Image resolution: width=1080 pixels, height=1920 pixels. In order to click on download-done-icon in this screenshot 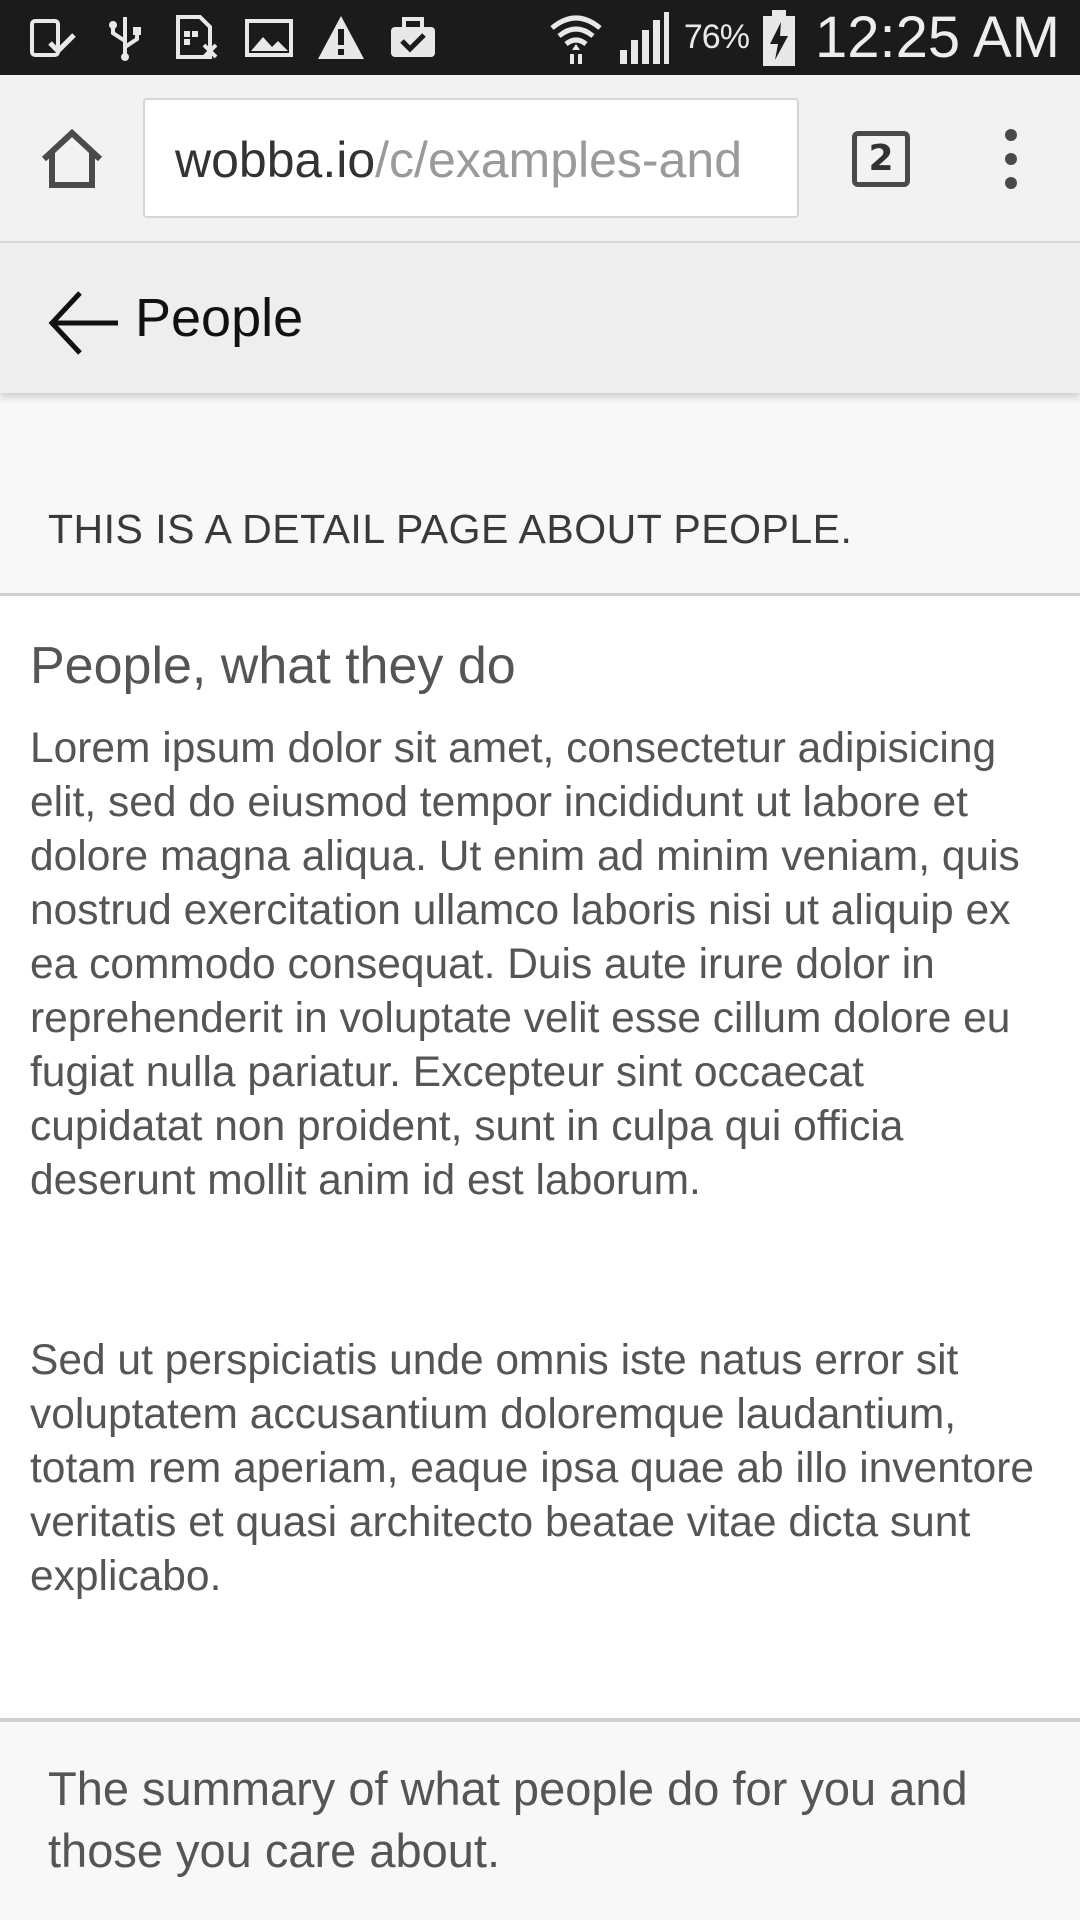, I will do `click(53, 38)`.